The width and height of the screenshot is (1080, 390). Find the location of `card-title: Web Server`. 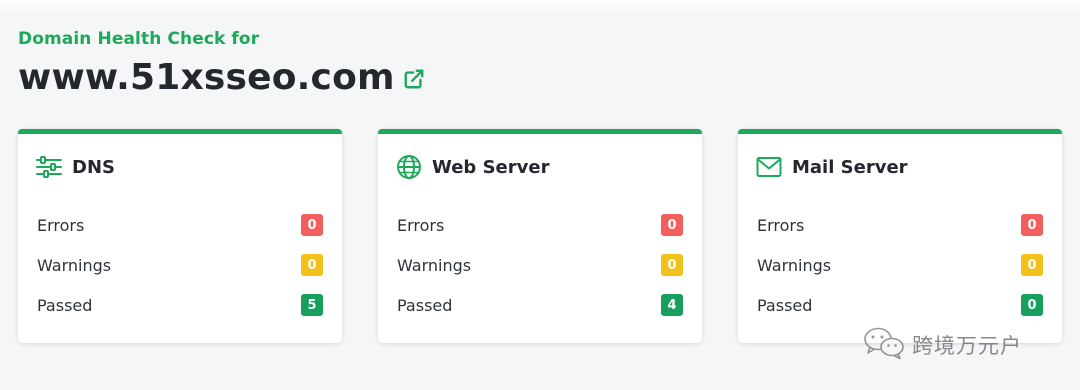

card-title: Web Server is located at coordinates (491, 167).